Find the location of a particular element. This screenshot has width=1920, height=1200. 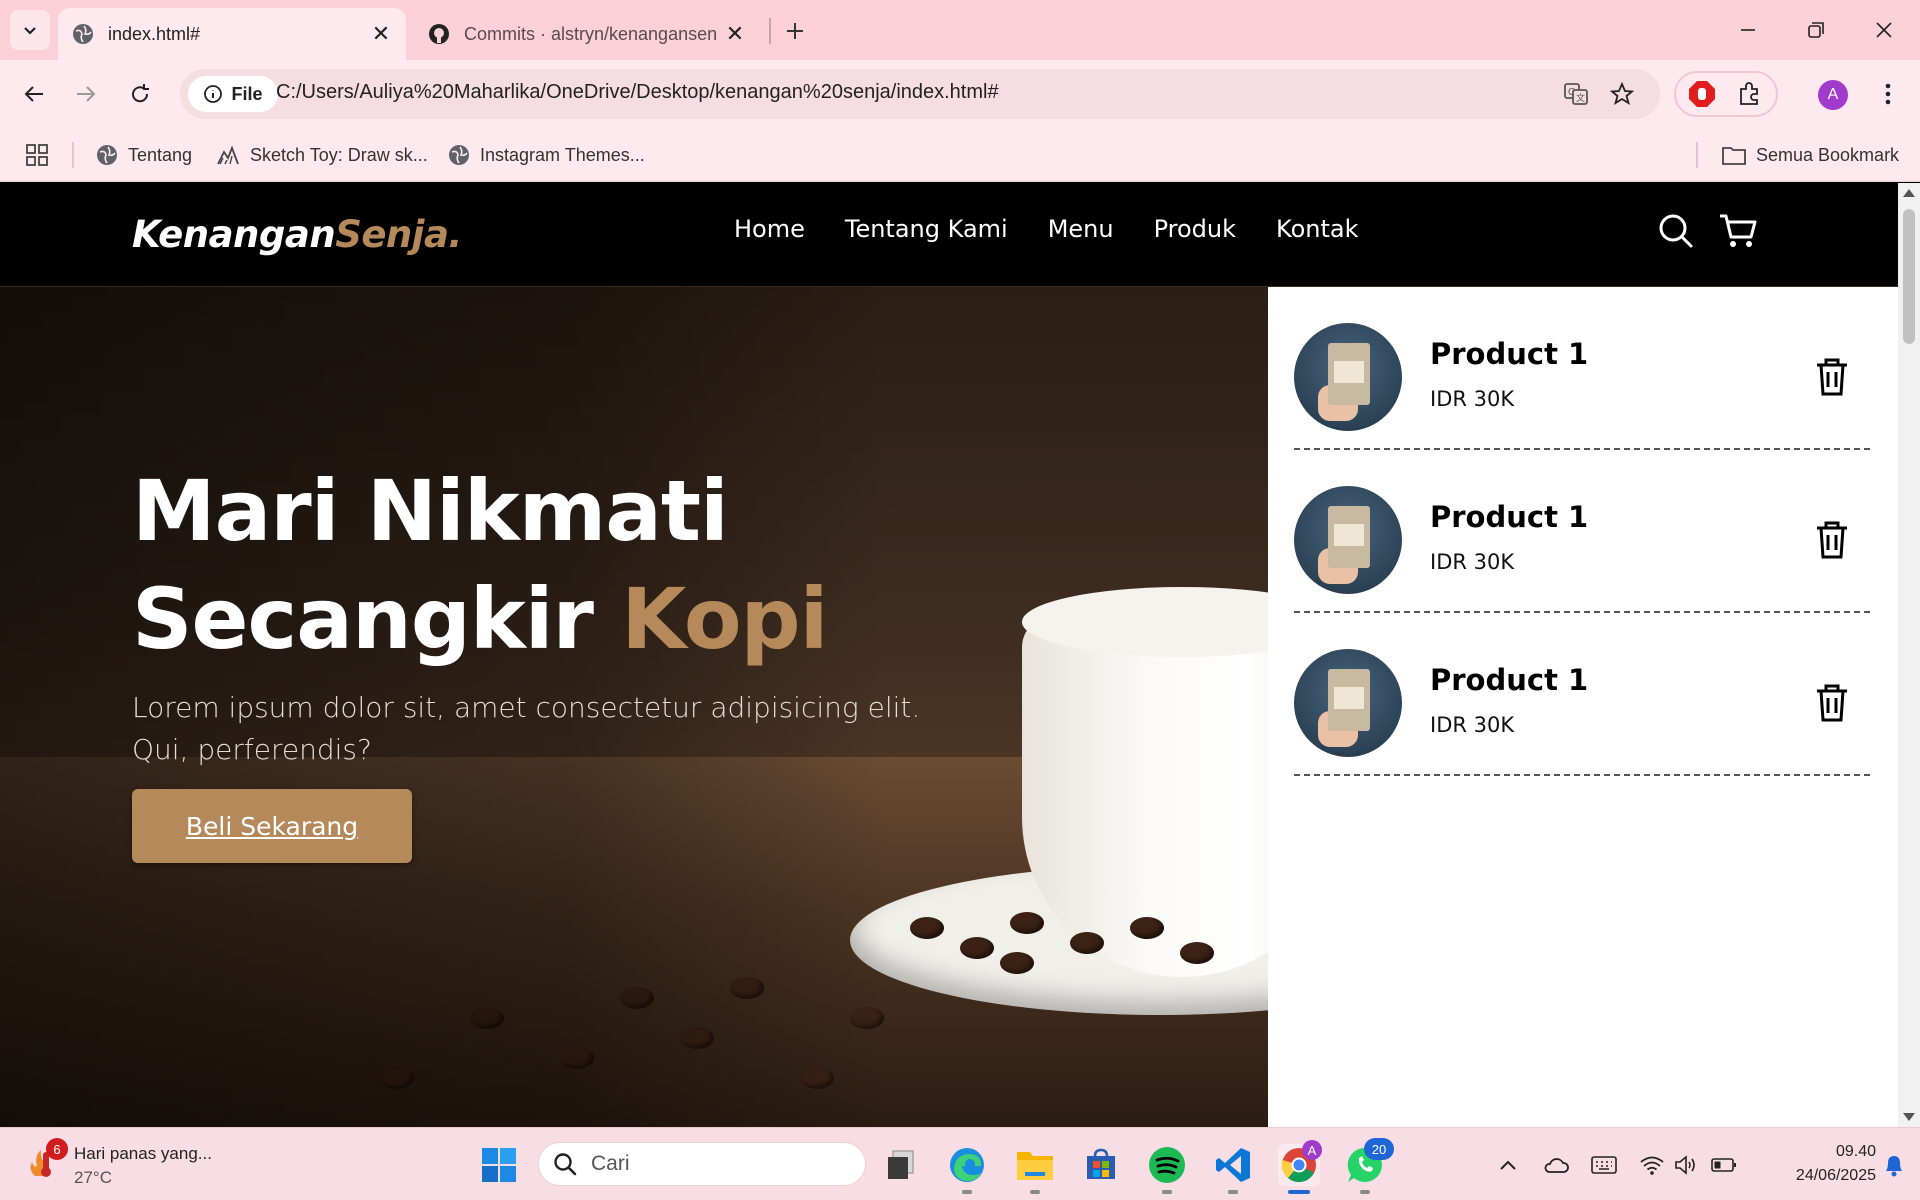

hero-title-accent: Kopi is located at coordinates (724, 619).